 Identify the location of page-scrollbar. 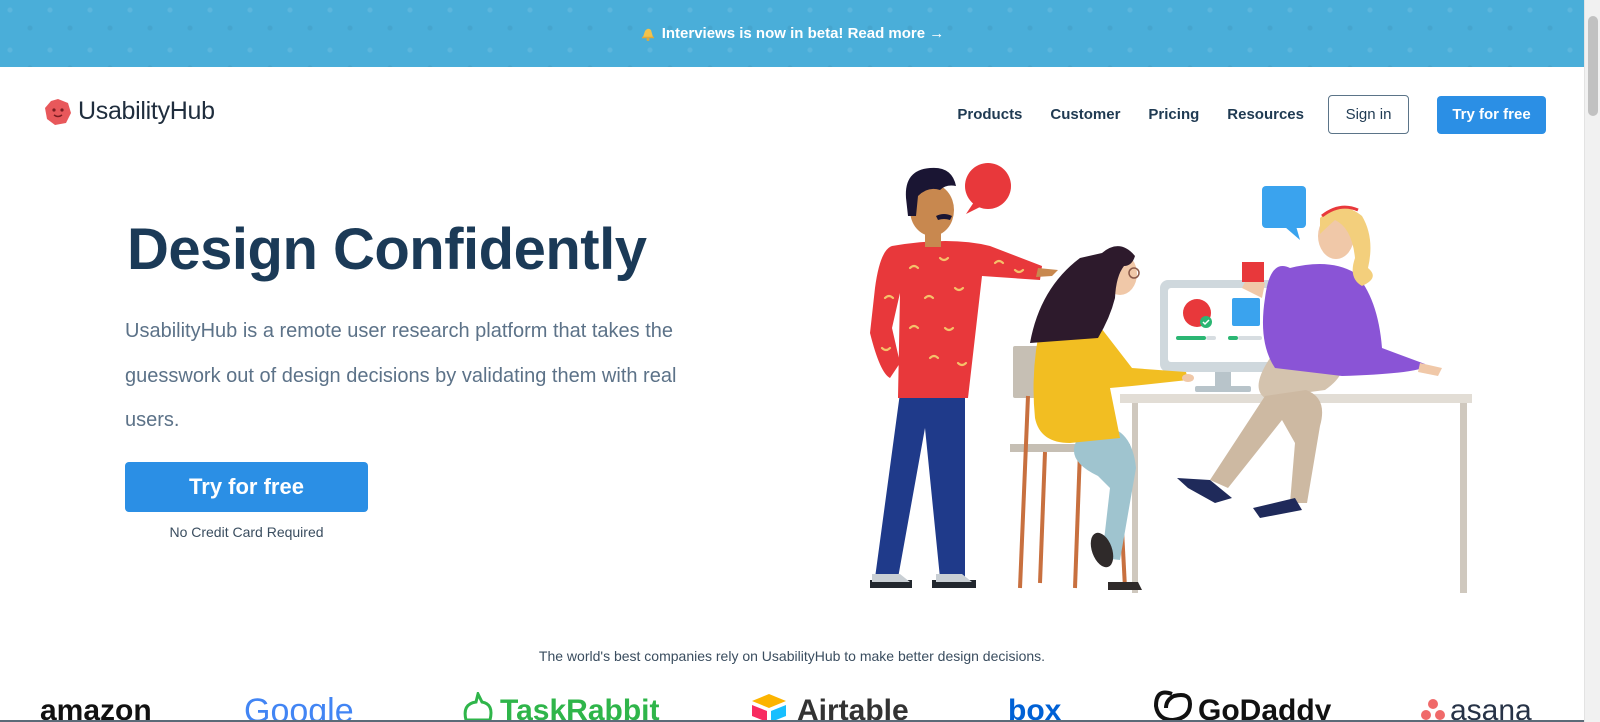
(1592, 361).